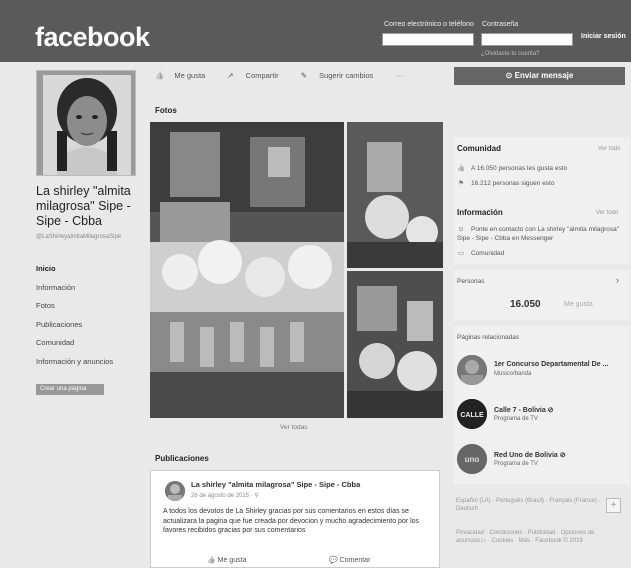 The height and width of the screenshot is (568, 631). Describe the element at coordinates (471, 281) in the screenshot. I see `people-title: Personas` at that location.